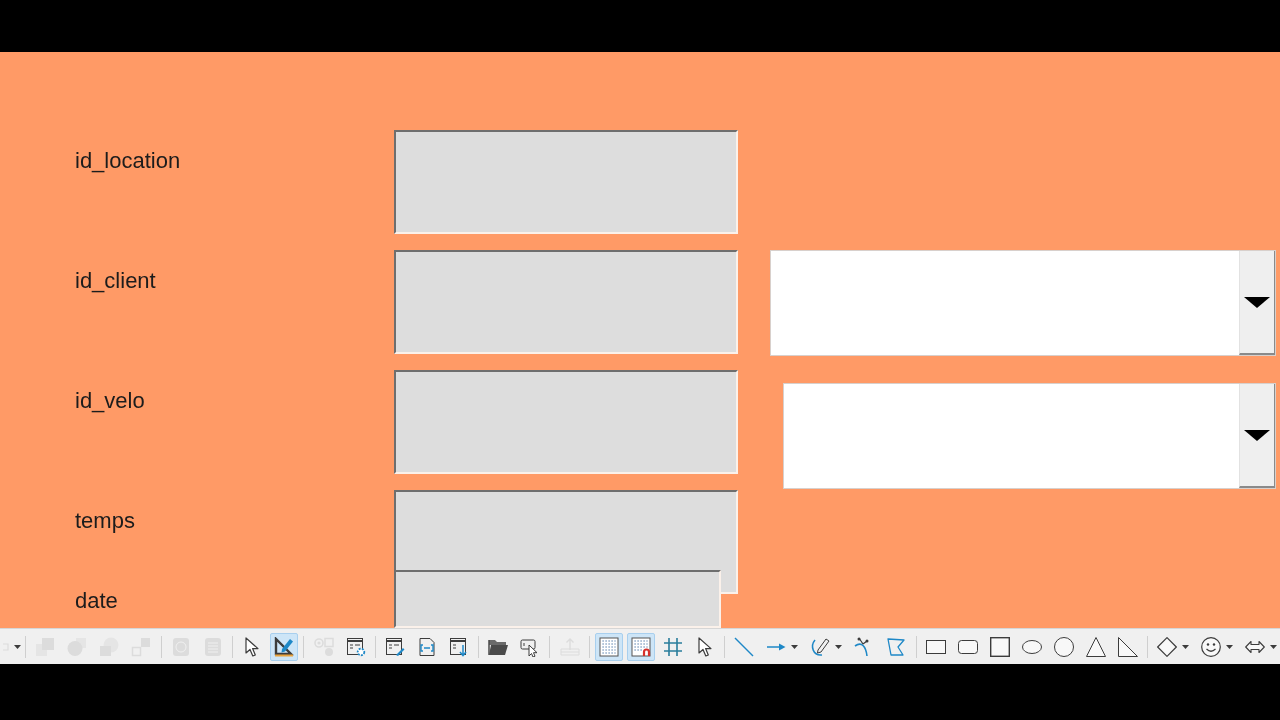 The width and height of the screenshot is (1280, 720). I want to click on pointer-icon, so click(705, 646).